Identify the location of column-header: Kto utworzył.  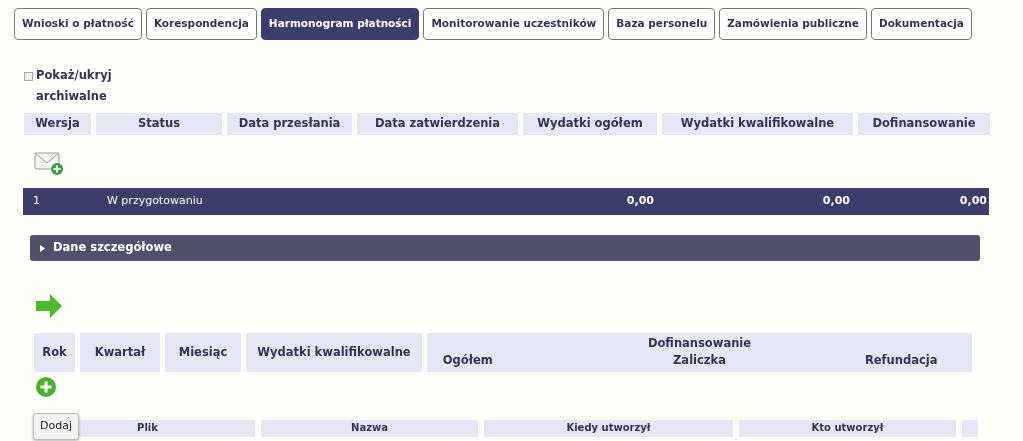
(847, 428).